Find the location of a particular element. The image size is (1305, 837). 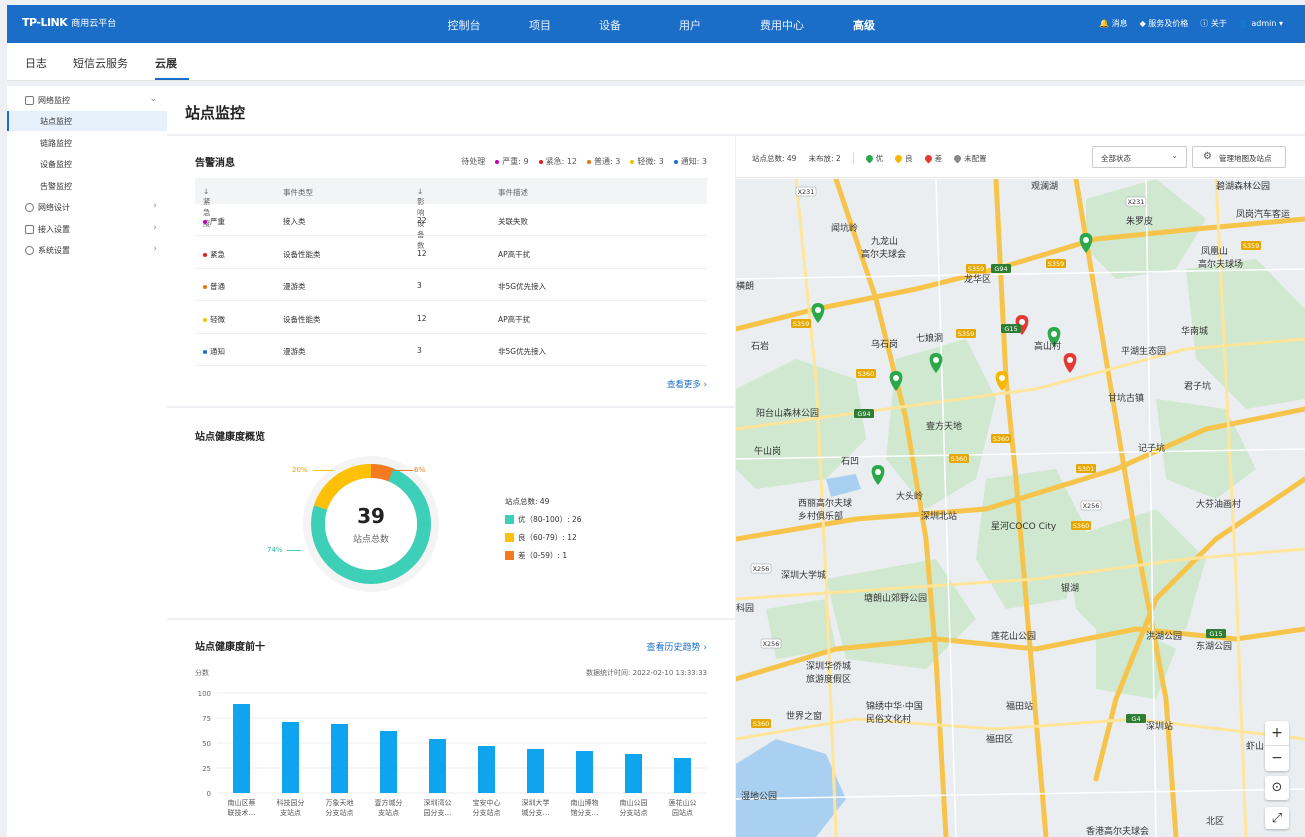

subtab-2: 云展 is located at coordinates (166, 63).